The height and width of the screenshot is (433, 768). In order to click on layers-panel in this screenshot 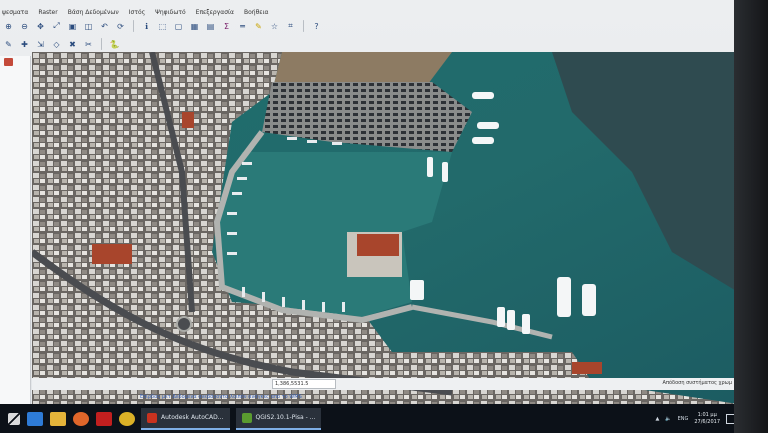, I will do `click(15, 232)`.